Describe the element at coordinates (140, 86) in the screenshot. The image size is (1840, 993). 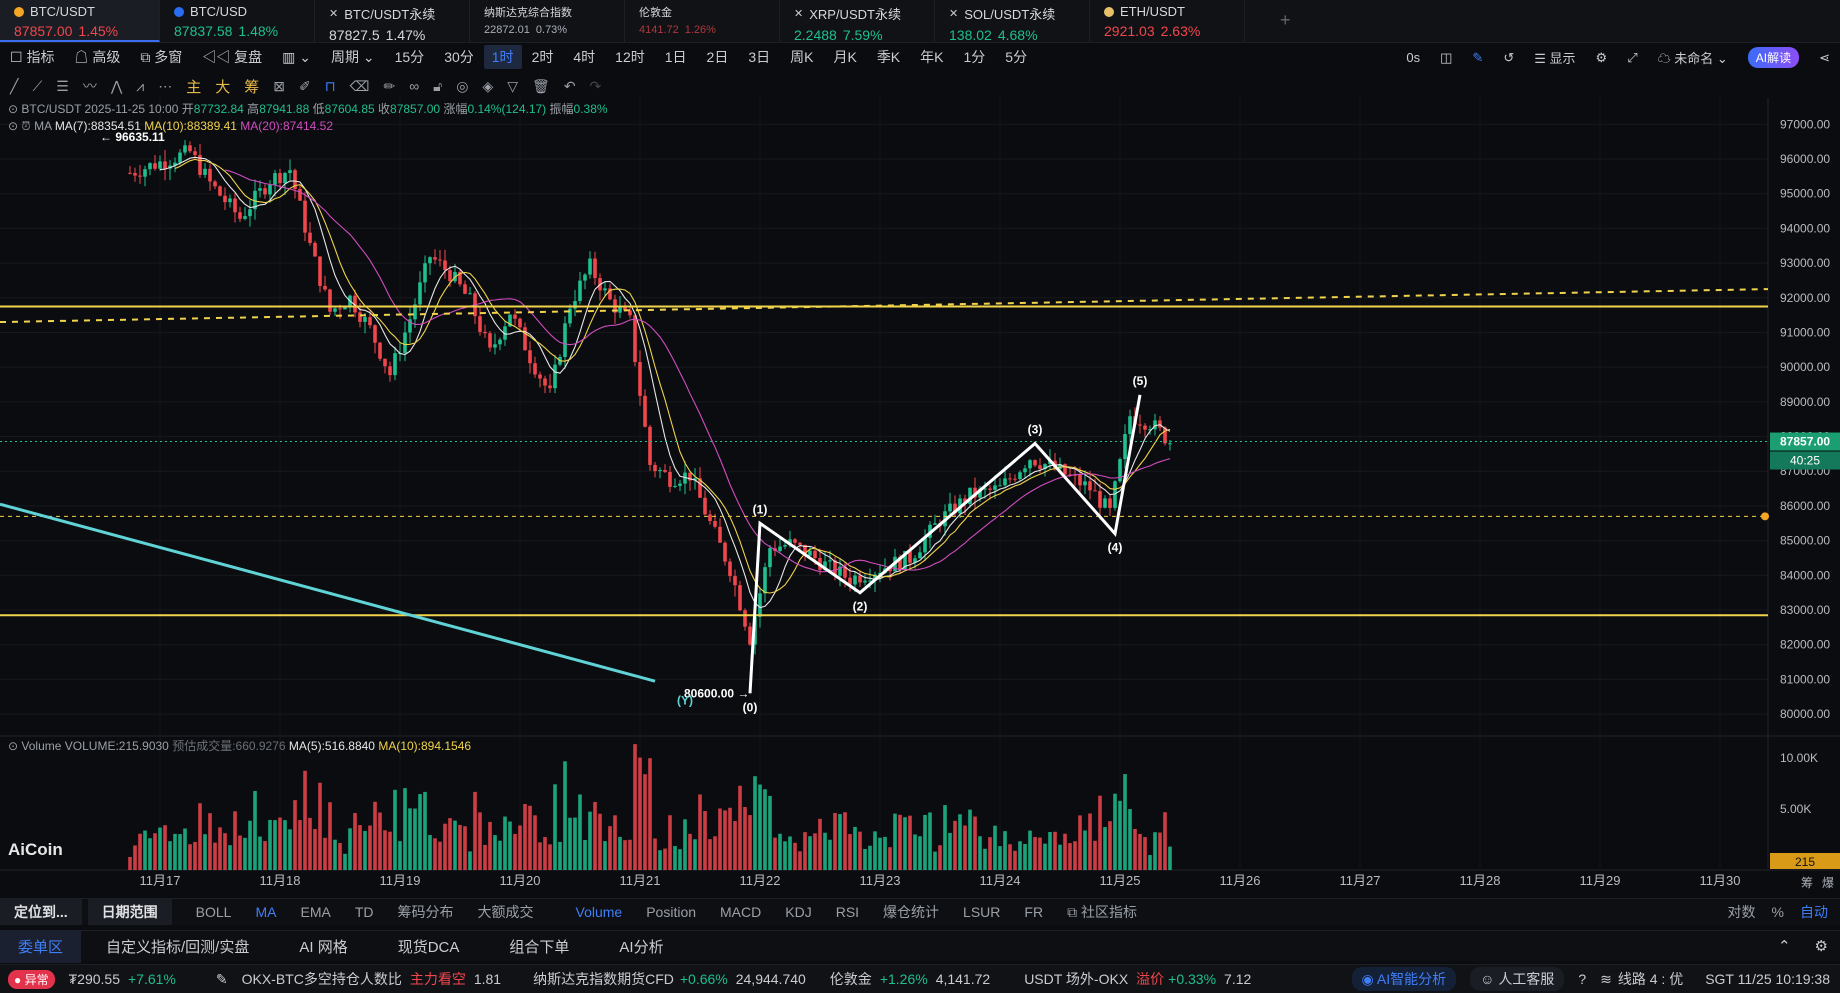
I see `elliott-tool-icon: ⩘` at that location.